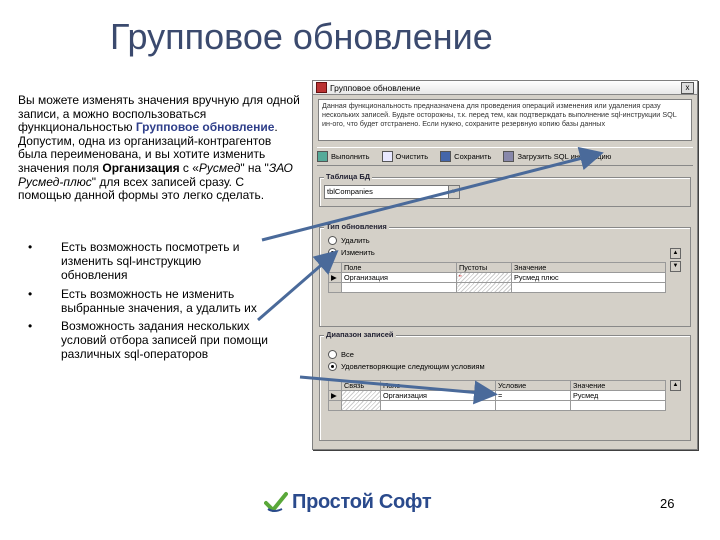  Describe the element at coordinates (332, 366) in the screenshot. I see `radio-conditions-dot` at that location.